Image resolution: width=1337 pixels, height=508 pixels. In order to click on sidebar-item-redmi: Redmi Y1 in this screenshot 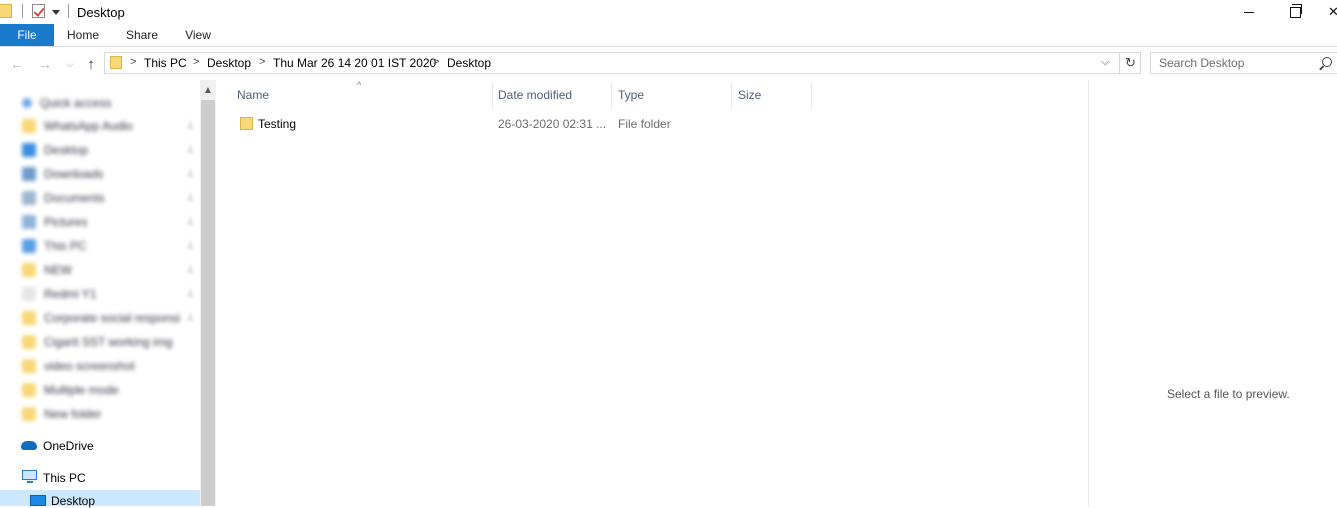, I will do `click(59, 294)`.